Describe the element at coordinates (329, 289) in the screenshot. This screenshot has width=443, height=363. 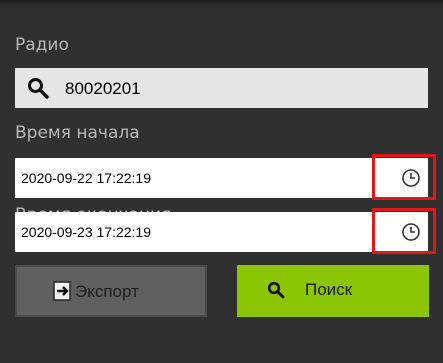
I see `search-button-label: Поиск` at that location.